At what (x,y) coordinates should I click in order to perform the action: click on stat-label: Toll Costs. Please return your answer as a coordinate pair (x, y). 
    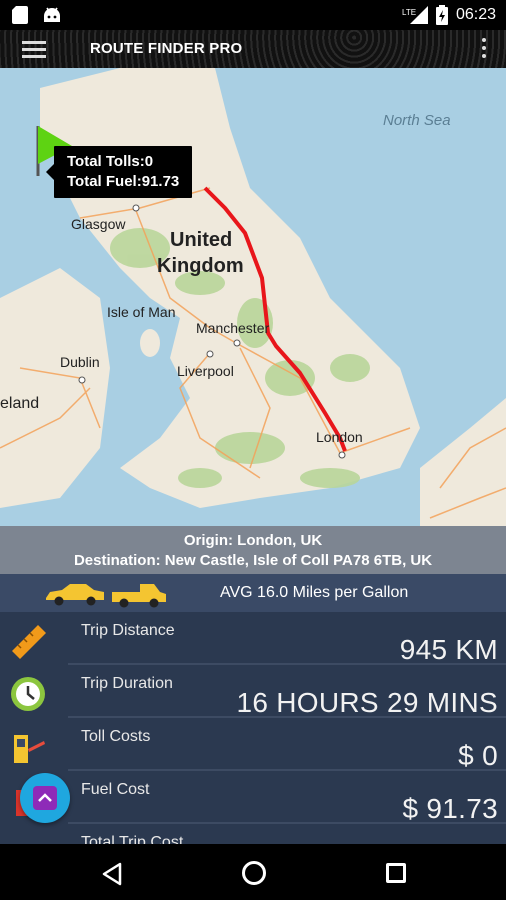
    Looking at the image, I should click on (116, 736).